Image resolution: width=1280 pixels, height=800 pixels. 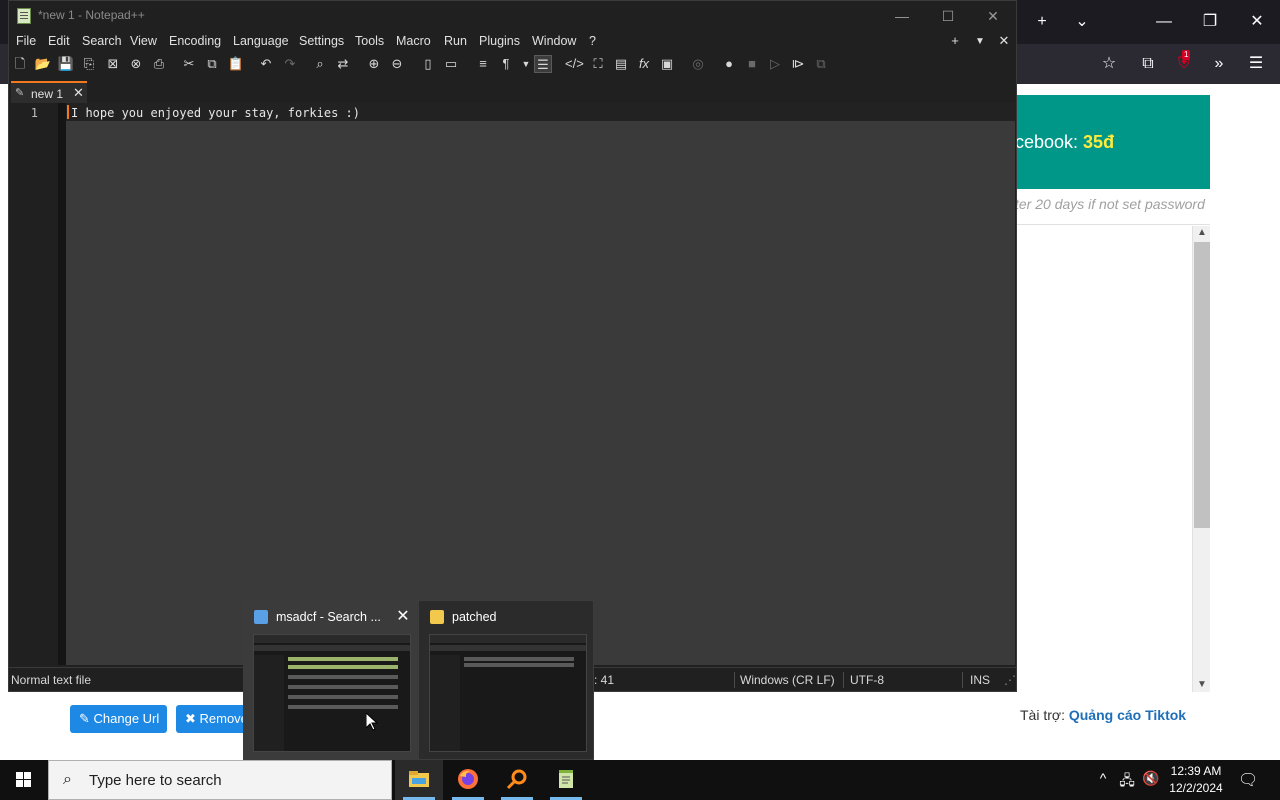 What do you see at coordinates (220, 780) in the screenshot?
I see `taskbar-search-box: ⌕ Type here to search` at bounding box center [220, 780].